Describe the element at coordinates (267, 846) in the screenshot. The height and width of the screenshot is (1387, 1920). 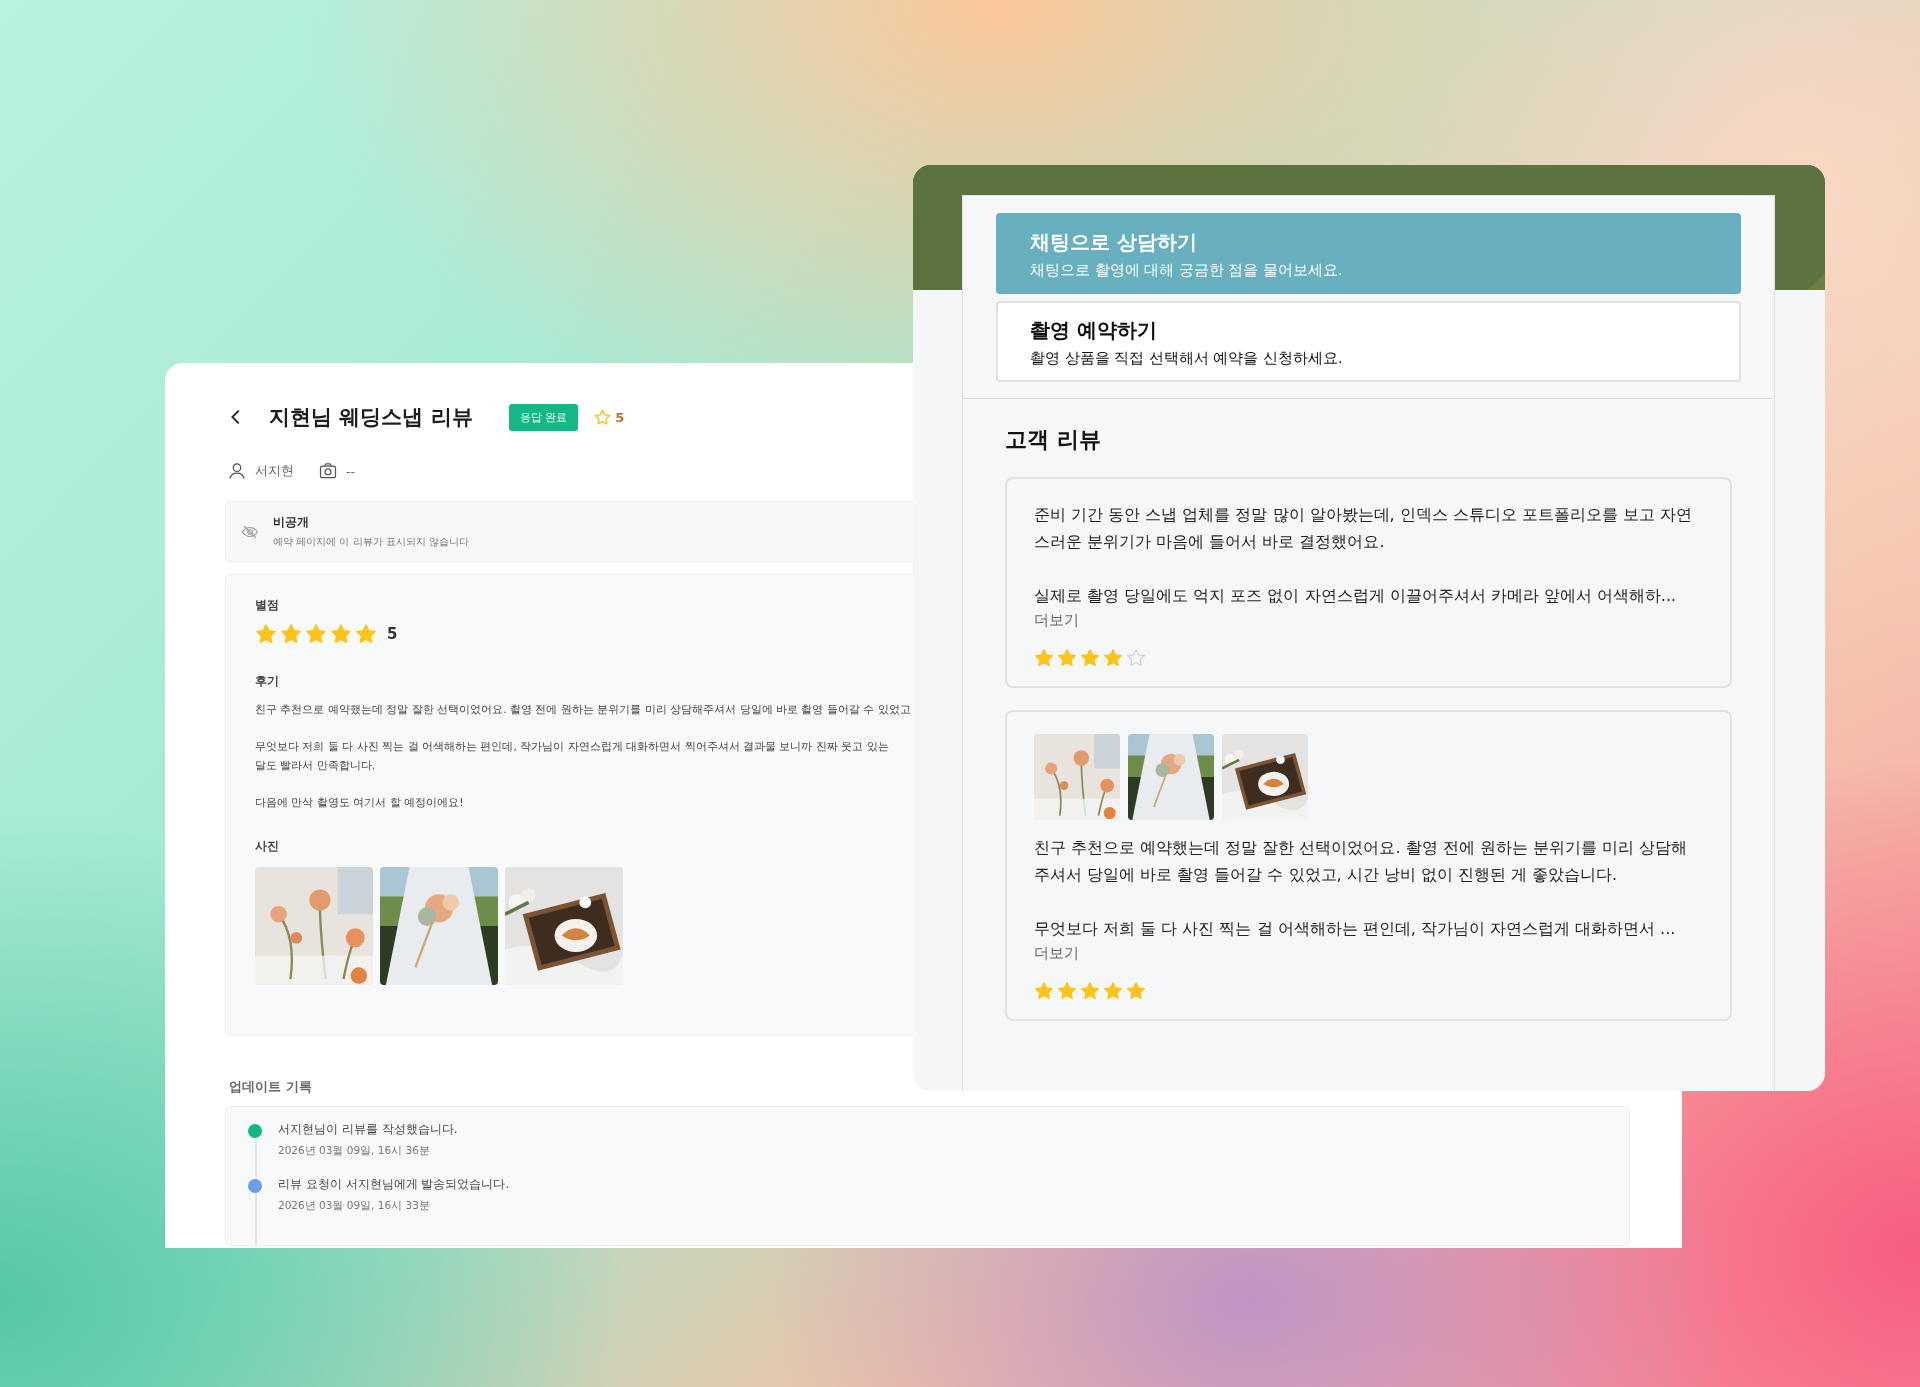
I see `section-label: 사진` at that location.